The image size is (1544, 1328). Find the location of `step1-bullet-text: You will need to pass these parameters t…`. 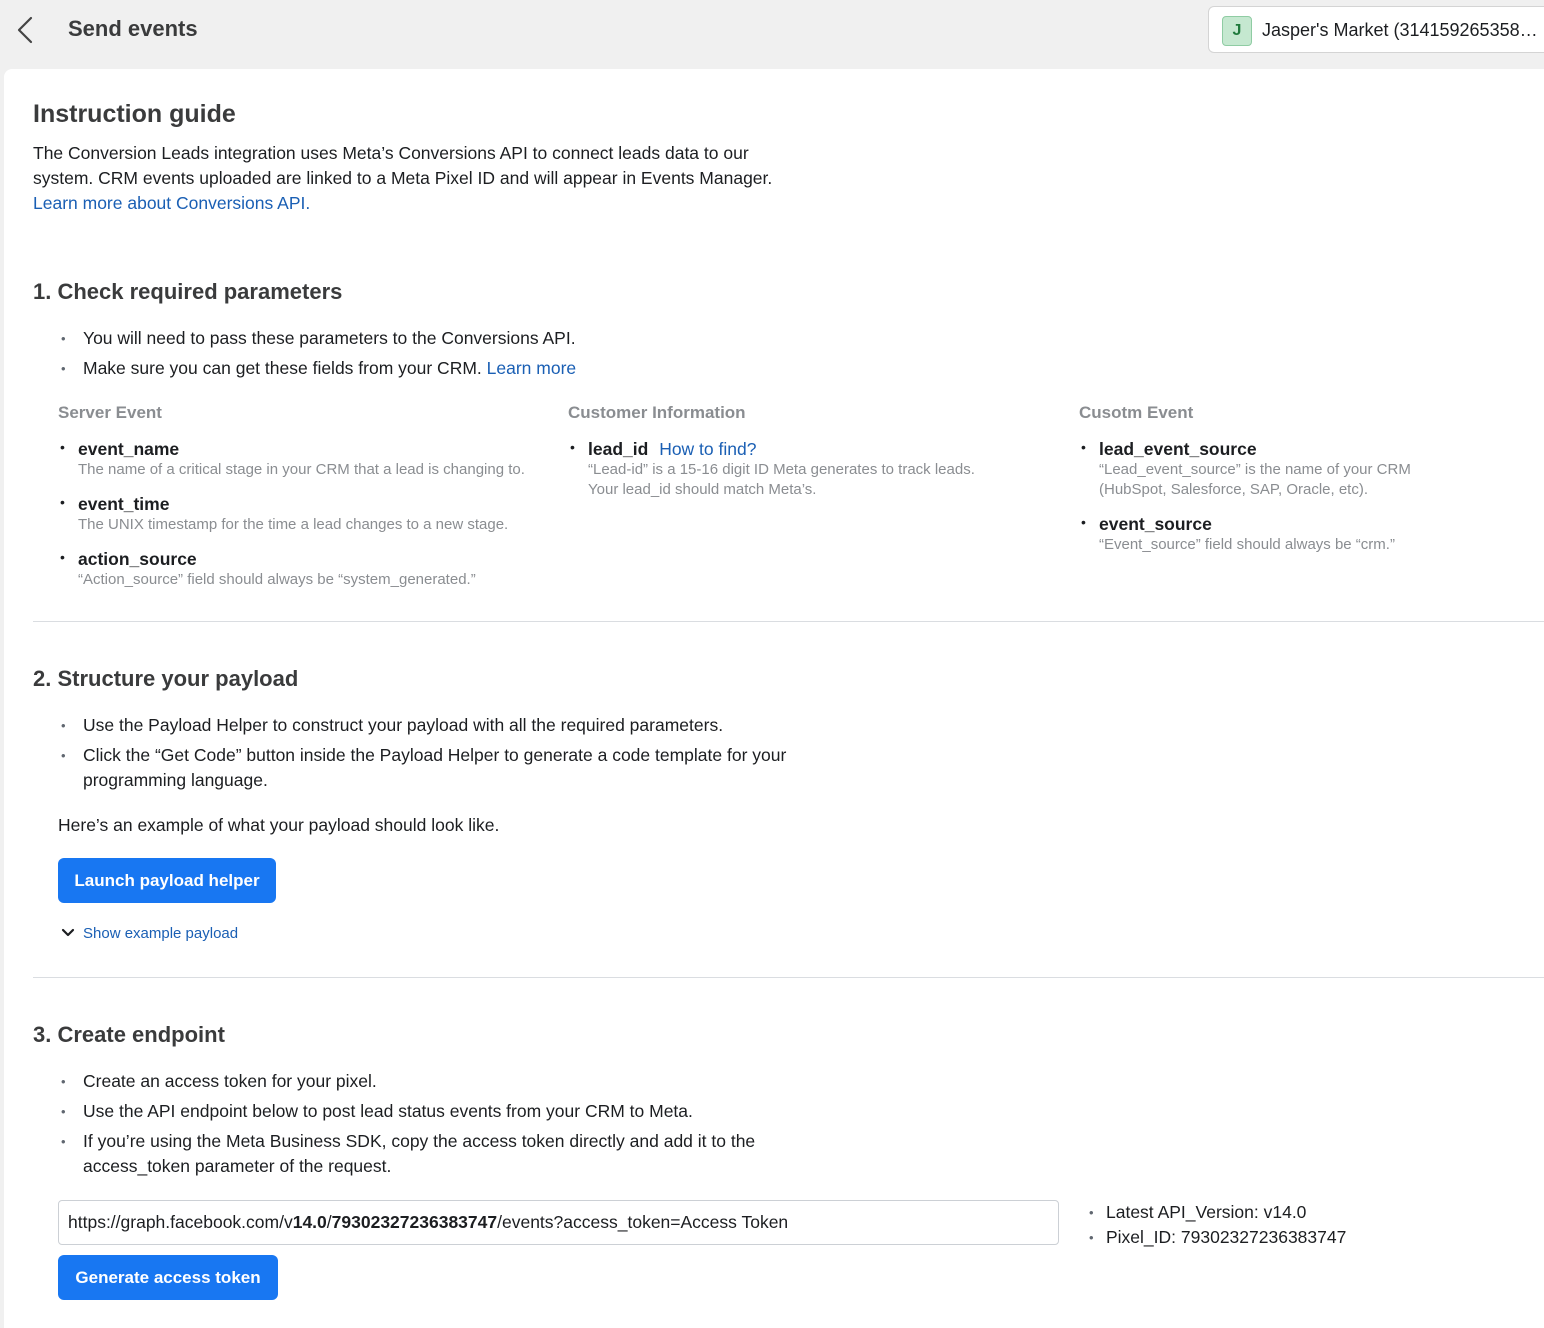

step1-bullet-text: You will need to pass these parameters t… is located at coordinates (329, 338).